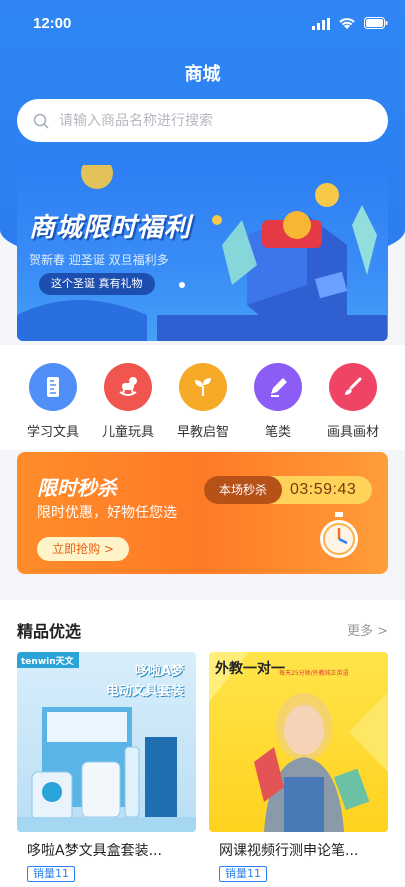 This screenshot has width=405, height=887. I want to click on category-item-pens: 笔类, so click(278, 401).